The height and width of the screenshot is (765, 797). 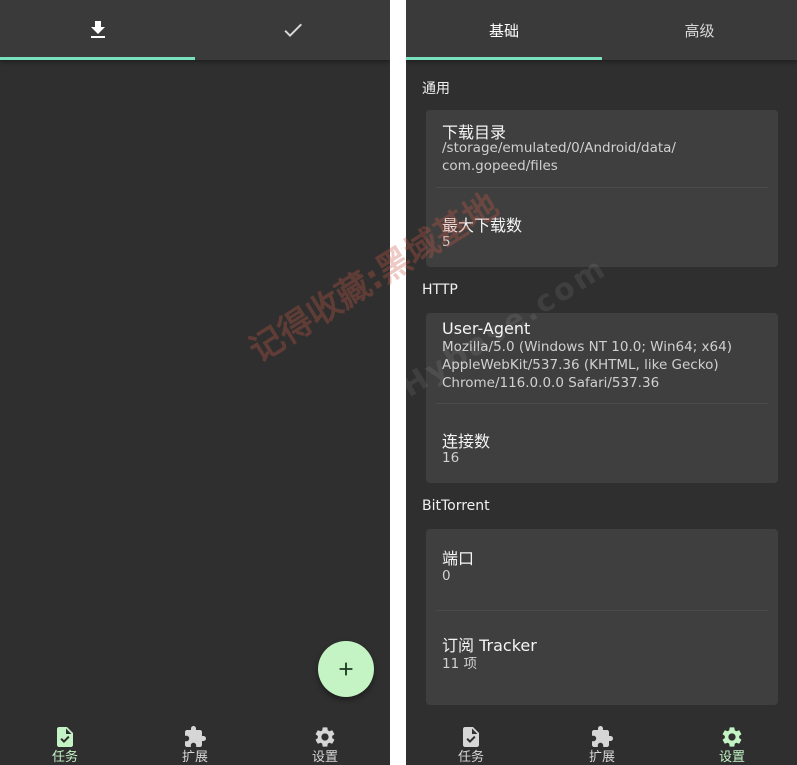 What do you see at coordinates (436, 89) in the screenshot?
I see `section-title-general: 通用` at bounding box center [436, 89].